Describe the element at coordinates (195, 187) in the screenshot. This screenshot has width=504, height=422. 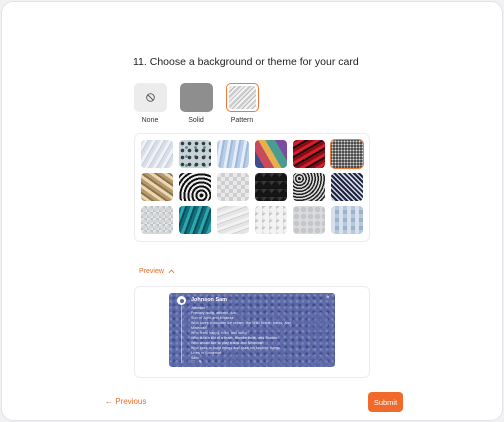
I see `pattern-tile-bw-spiral` at that location.